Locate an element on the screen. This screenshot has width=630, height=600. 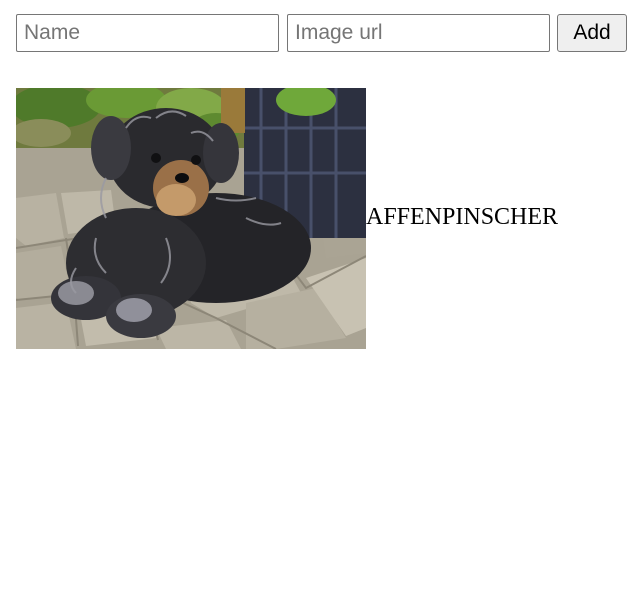
image-url-input is located at coordinates (418, 33).